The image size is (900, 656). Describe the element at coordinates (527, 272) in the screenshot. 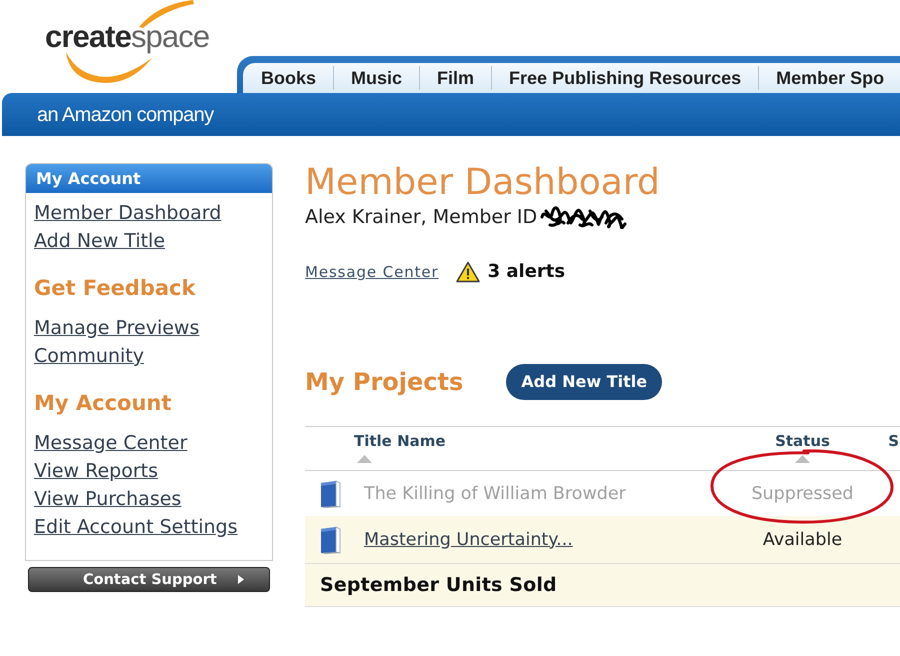

I see `alerts-count: 3 alerts` at that location.